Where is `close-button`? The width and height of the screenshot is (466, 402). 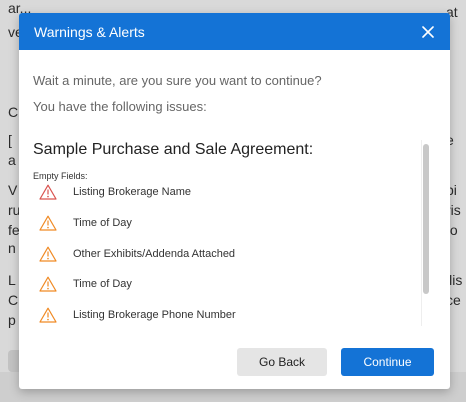 close-button is located at coordinates (428, 32).